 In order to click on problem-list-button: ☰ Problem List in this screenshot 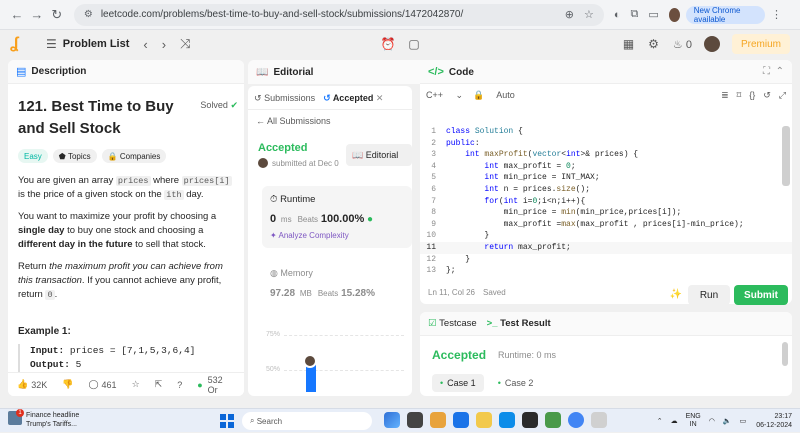, I will do `click(87, 44)`.